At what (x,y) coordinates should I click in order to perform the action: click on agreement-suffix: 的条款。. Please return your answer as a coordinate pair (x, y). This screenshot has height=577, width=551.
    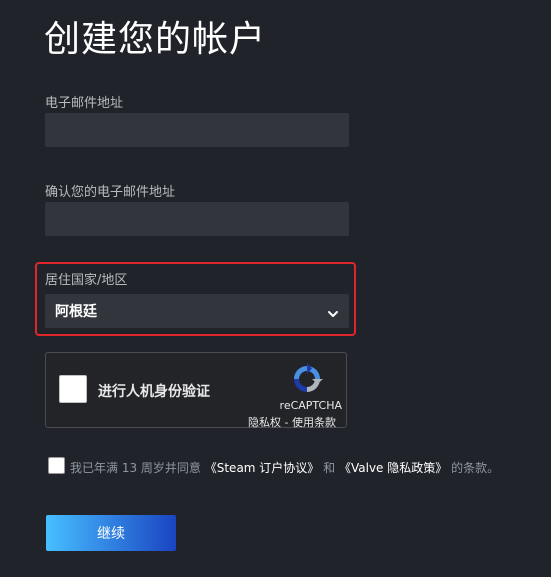
    Looking at the image, I should click on (475, 468).